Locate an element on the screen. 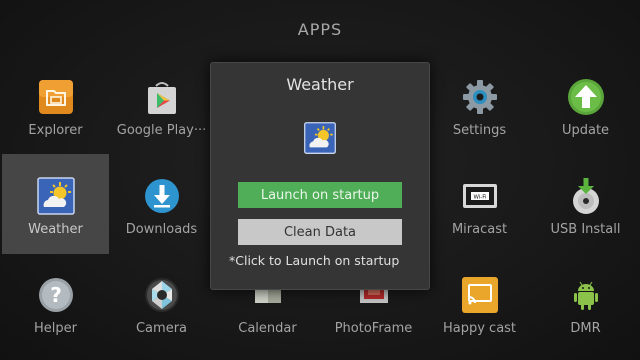 This screenshot has width=640, height=360. app-label: USB Install is located at coordinates (585, 229).